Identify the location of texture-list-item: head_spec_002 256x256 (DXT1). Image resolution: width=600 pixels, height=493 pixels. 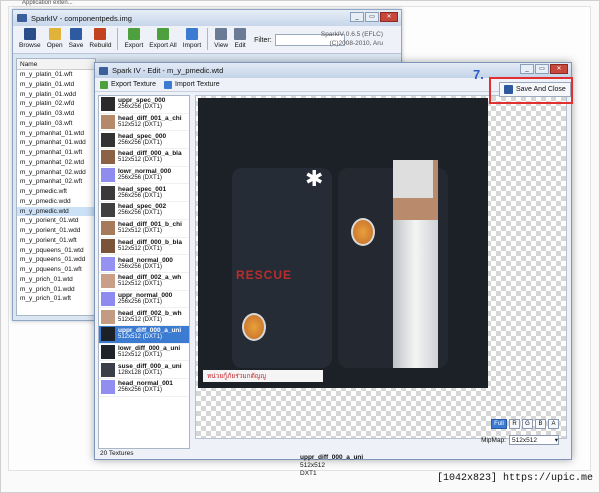
(144, 211).